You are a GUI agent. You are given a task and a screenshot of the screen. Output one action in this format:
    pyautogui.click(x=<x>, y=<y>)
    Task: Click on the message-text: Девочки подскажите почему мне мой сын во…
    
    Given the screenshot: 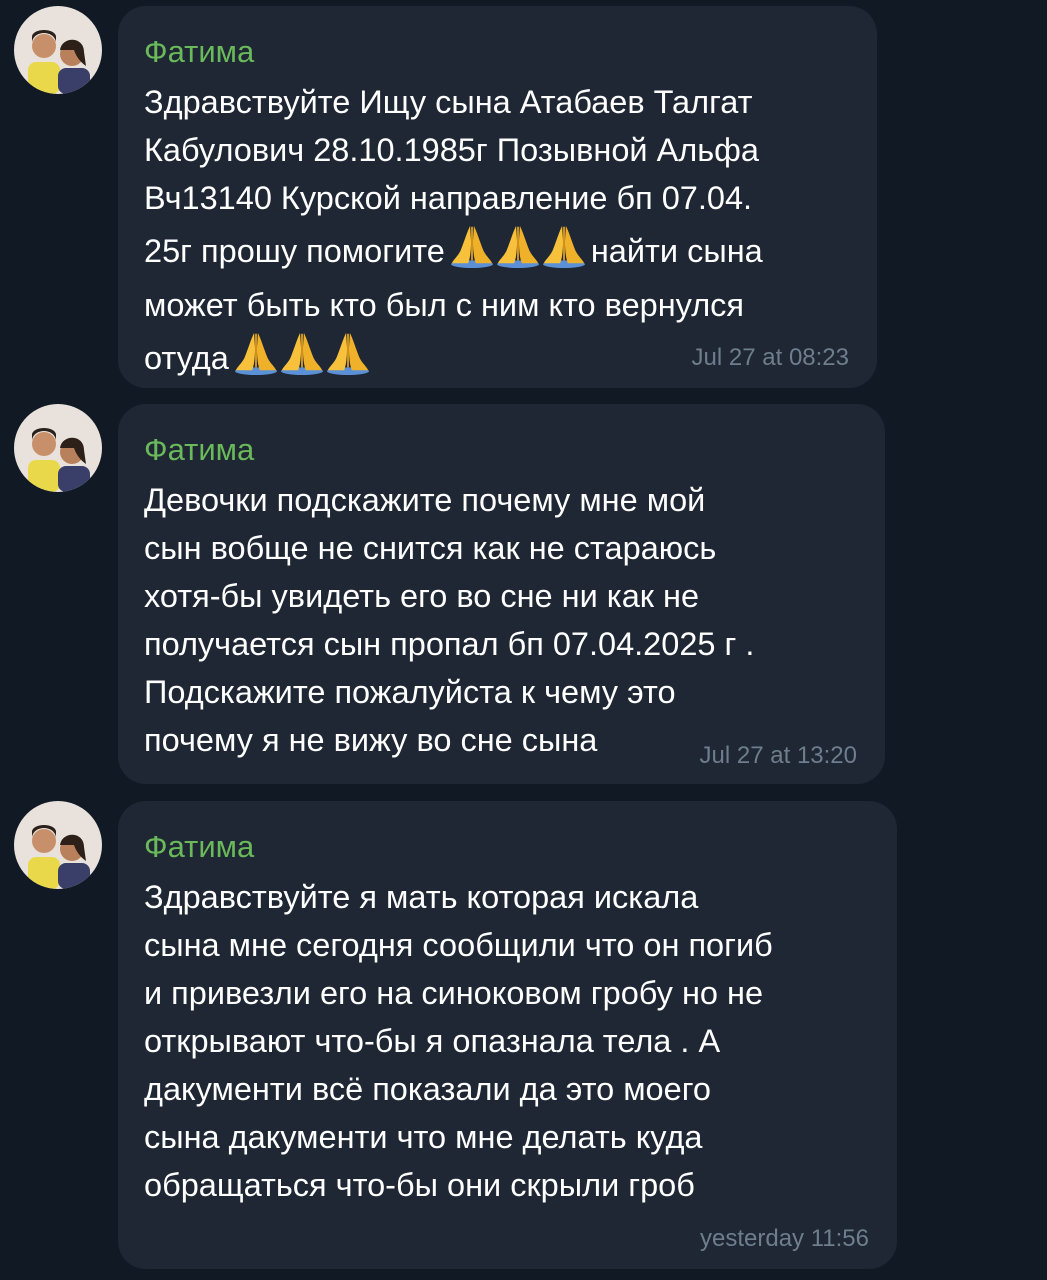 What is the action you would take?
    pyautogui.click(x=449, y=620)
    